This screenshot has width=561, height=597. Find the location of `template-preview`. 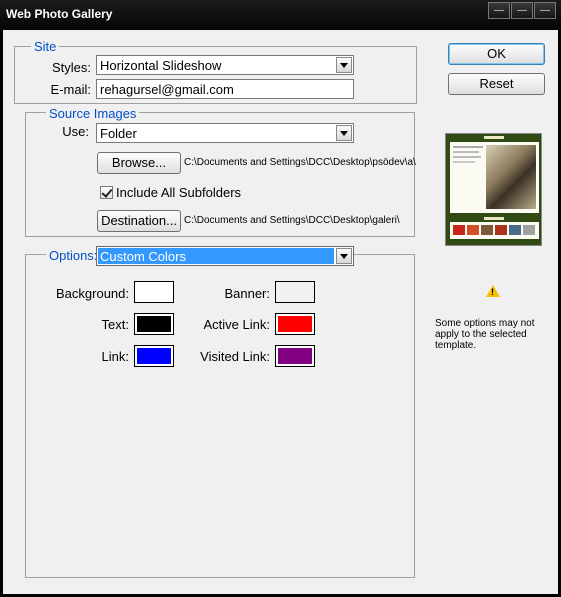

template-preview is located at coordinates (493, 189).